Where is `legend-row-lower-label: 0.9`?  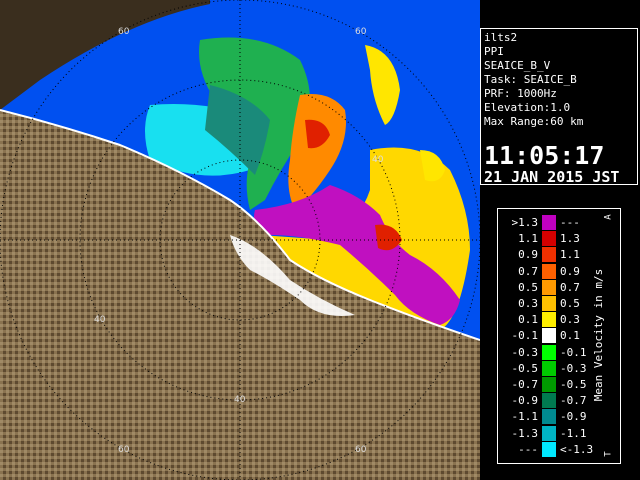
legend-row-lower-label: 0.9 is located at coordinates (528, 255).